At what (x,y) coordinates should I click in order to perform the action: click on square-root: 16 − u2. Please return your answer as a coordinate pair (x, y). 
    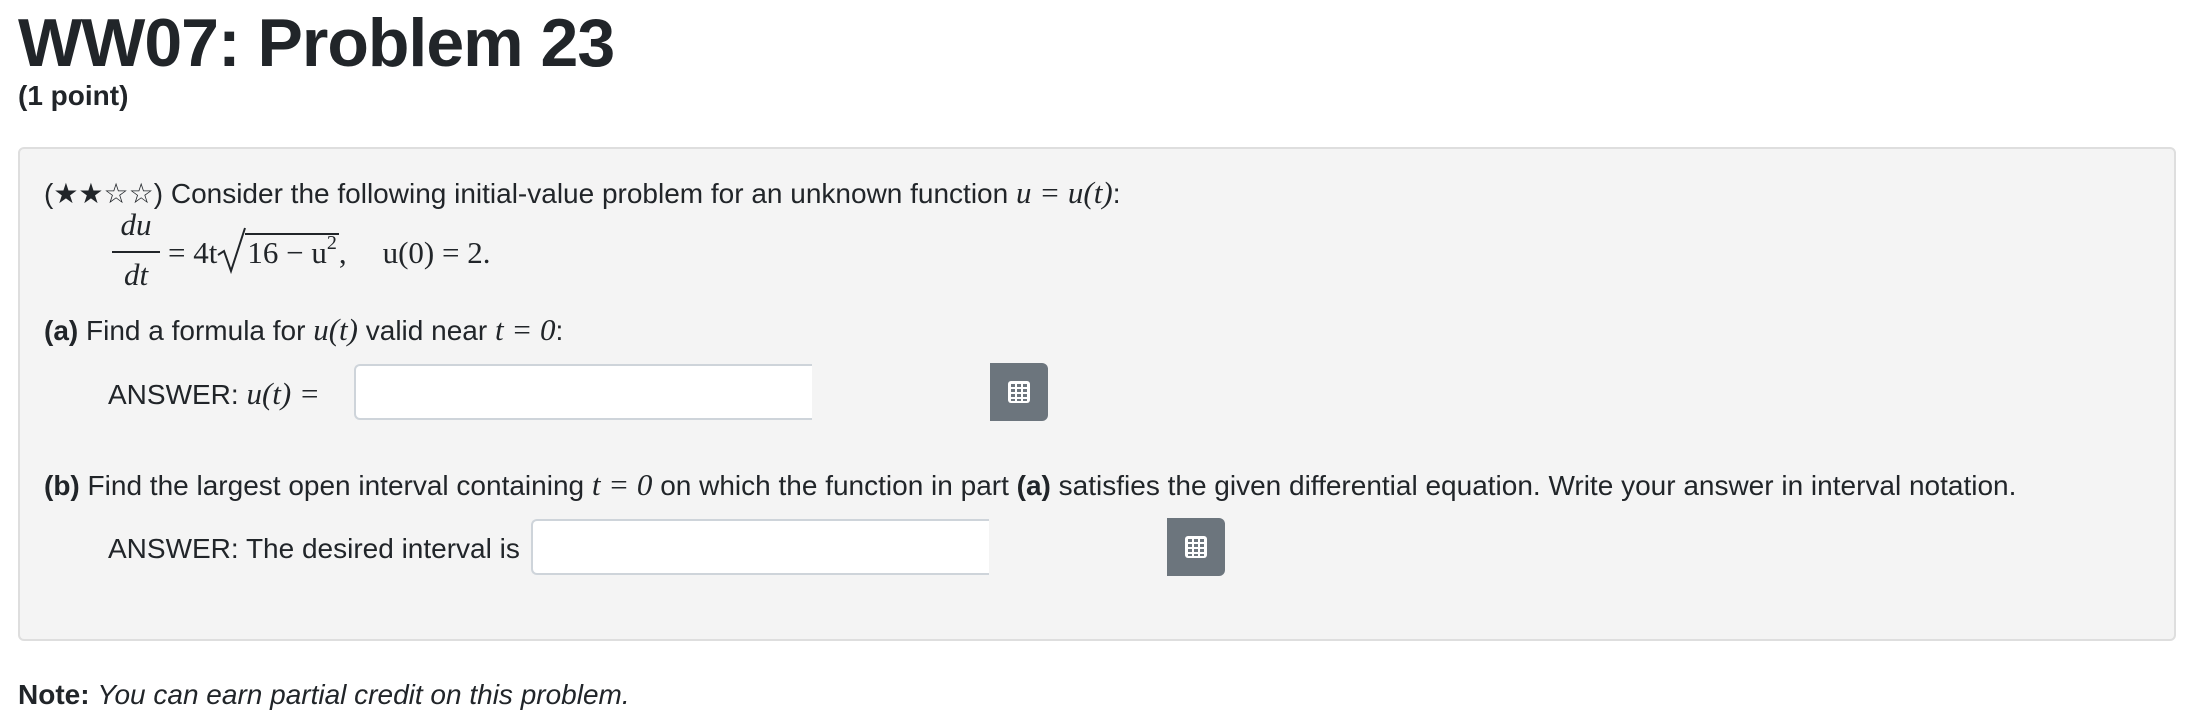
    Looking at the image, I should click on (278, 251).